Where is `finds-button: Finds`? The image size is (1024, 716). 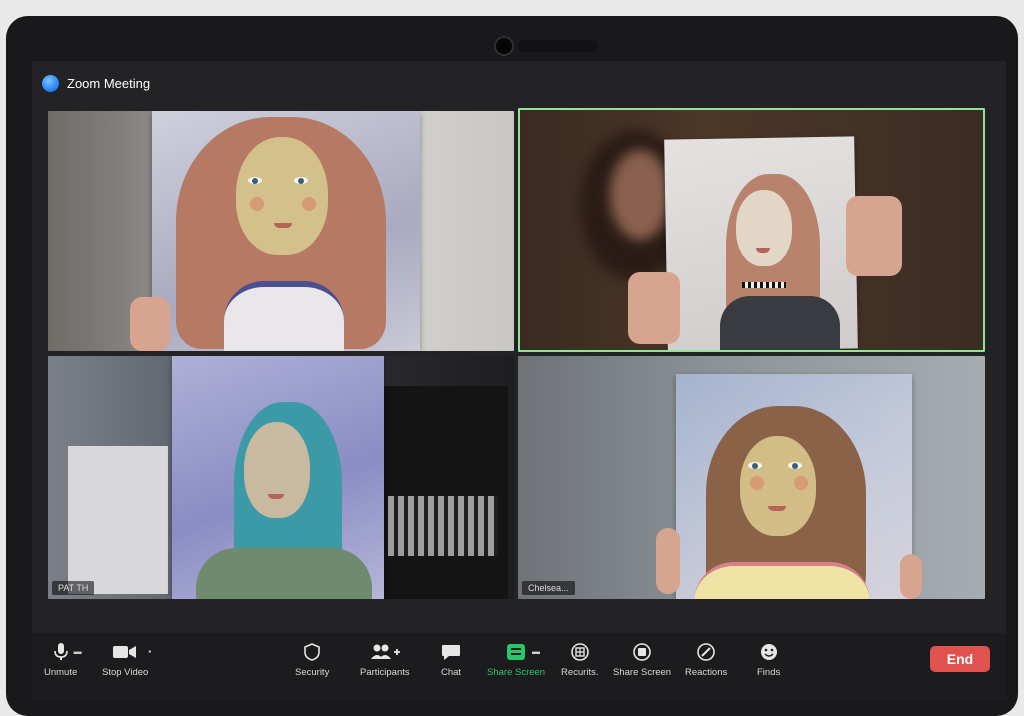 finds-button: Finds is located at coordinates (768, 660).